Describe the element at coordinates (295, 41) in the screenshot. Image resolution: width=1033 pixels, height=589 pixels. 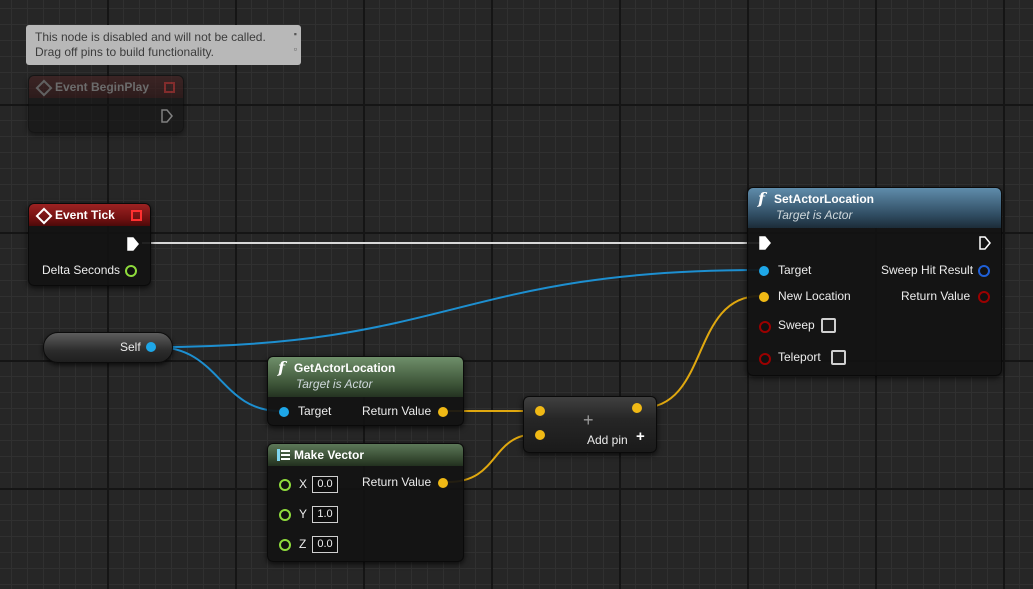
I see `pin-icon: ▪ ▫` at that location.